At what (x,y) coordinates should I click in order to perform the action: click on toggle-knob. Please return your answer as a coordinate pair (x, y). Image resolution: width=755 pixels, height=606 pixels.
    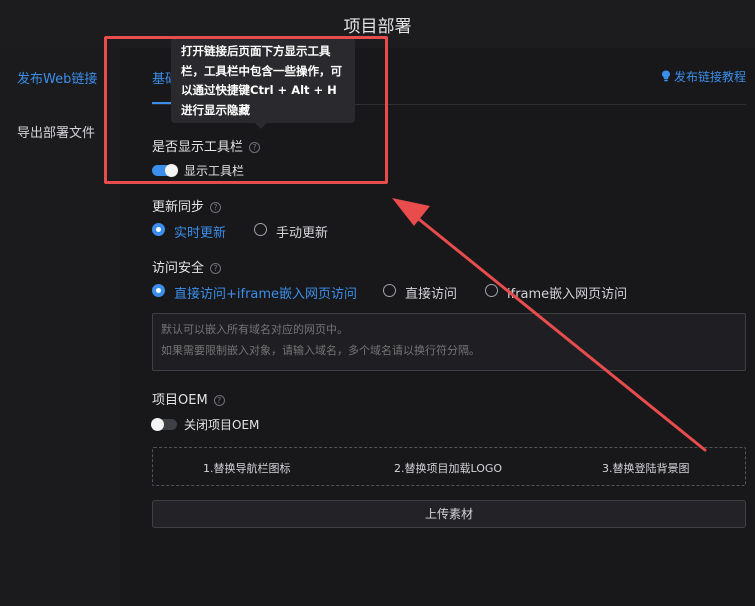
    Looking at the image, I should click on (157, 424).